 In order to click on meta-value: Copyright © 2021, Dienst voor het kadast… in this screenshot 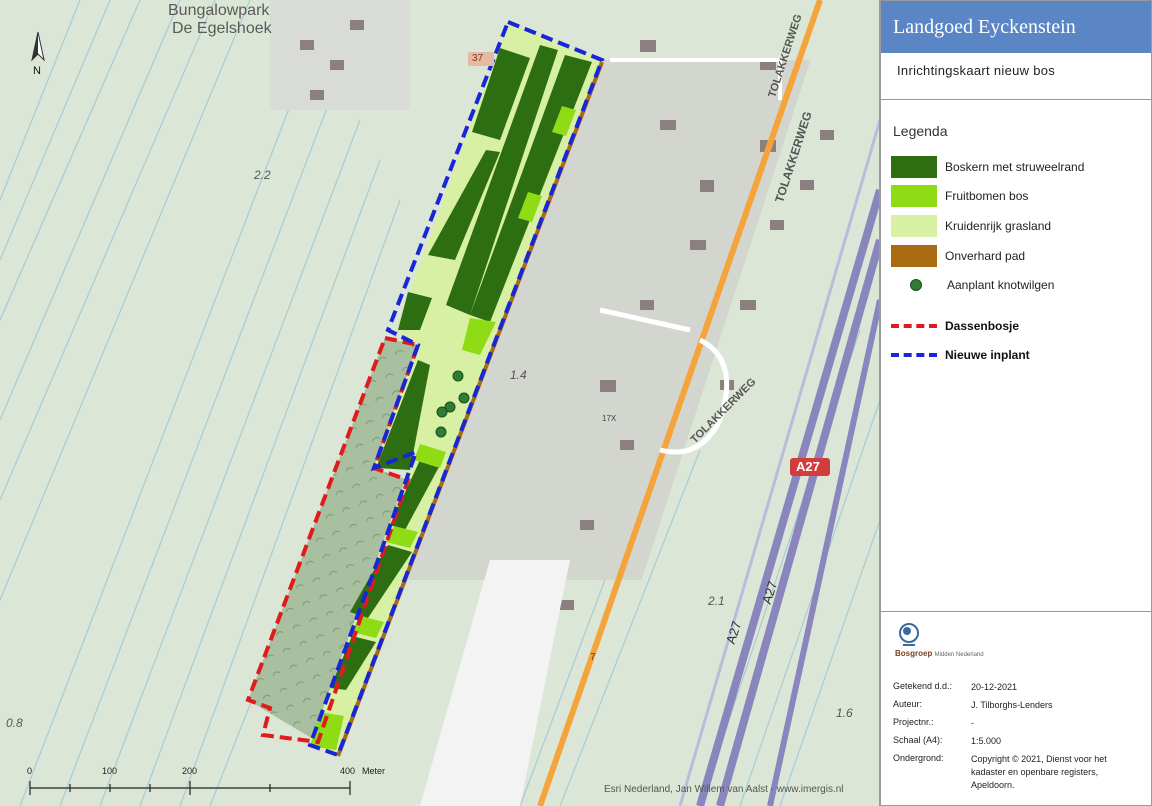, I will do `click(1039, 772)`.